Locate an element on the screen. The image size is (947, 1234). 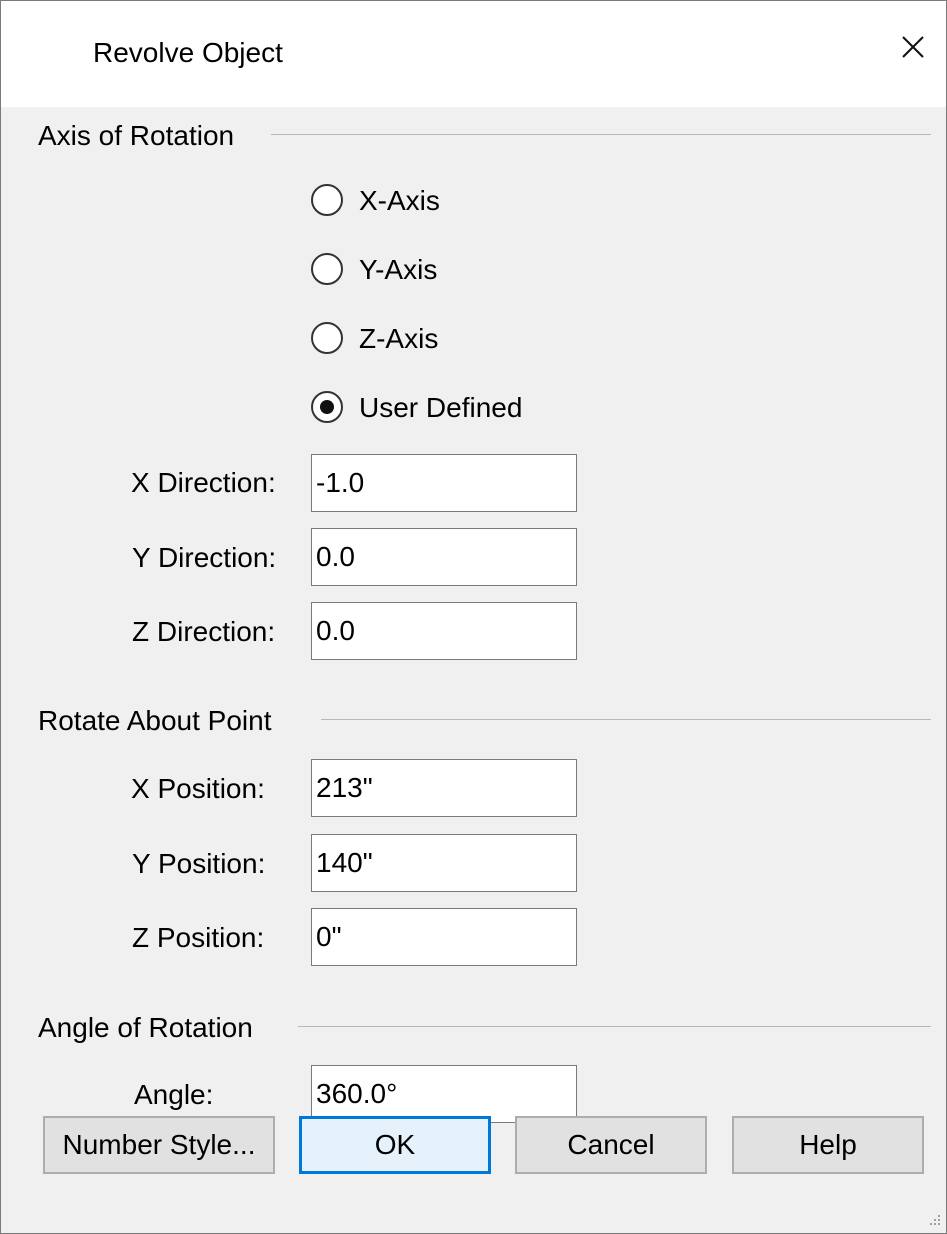
angle-label: Angle: is located at coordinates (174, 1094).